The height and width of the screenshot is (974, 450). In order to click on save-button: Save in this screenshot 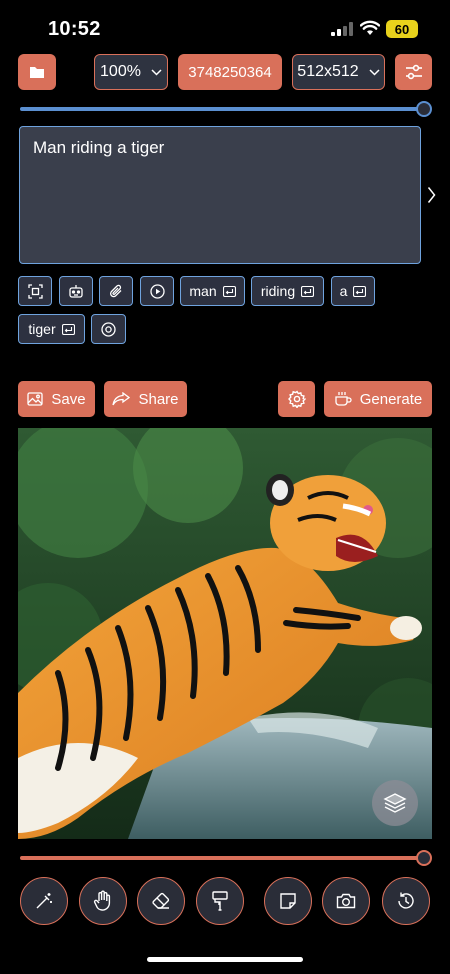, I will do `click(56, 399)`.